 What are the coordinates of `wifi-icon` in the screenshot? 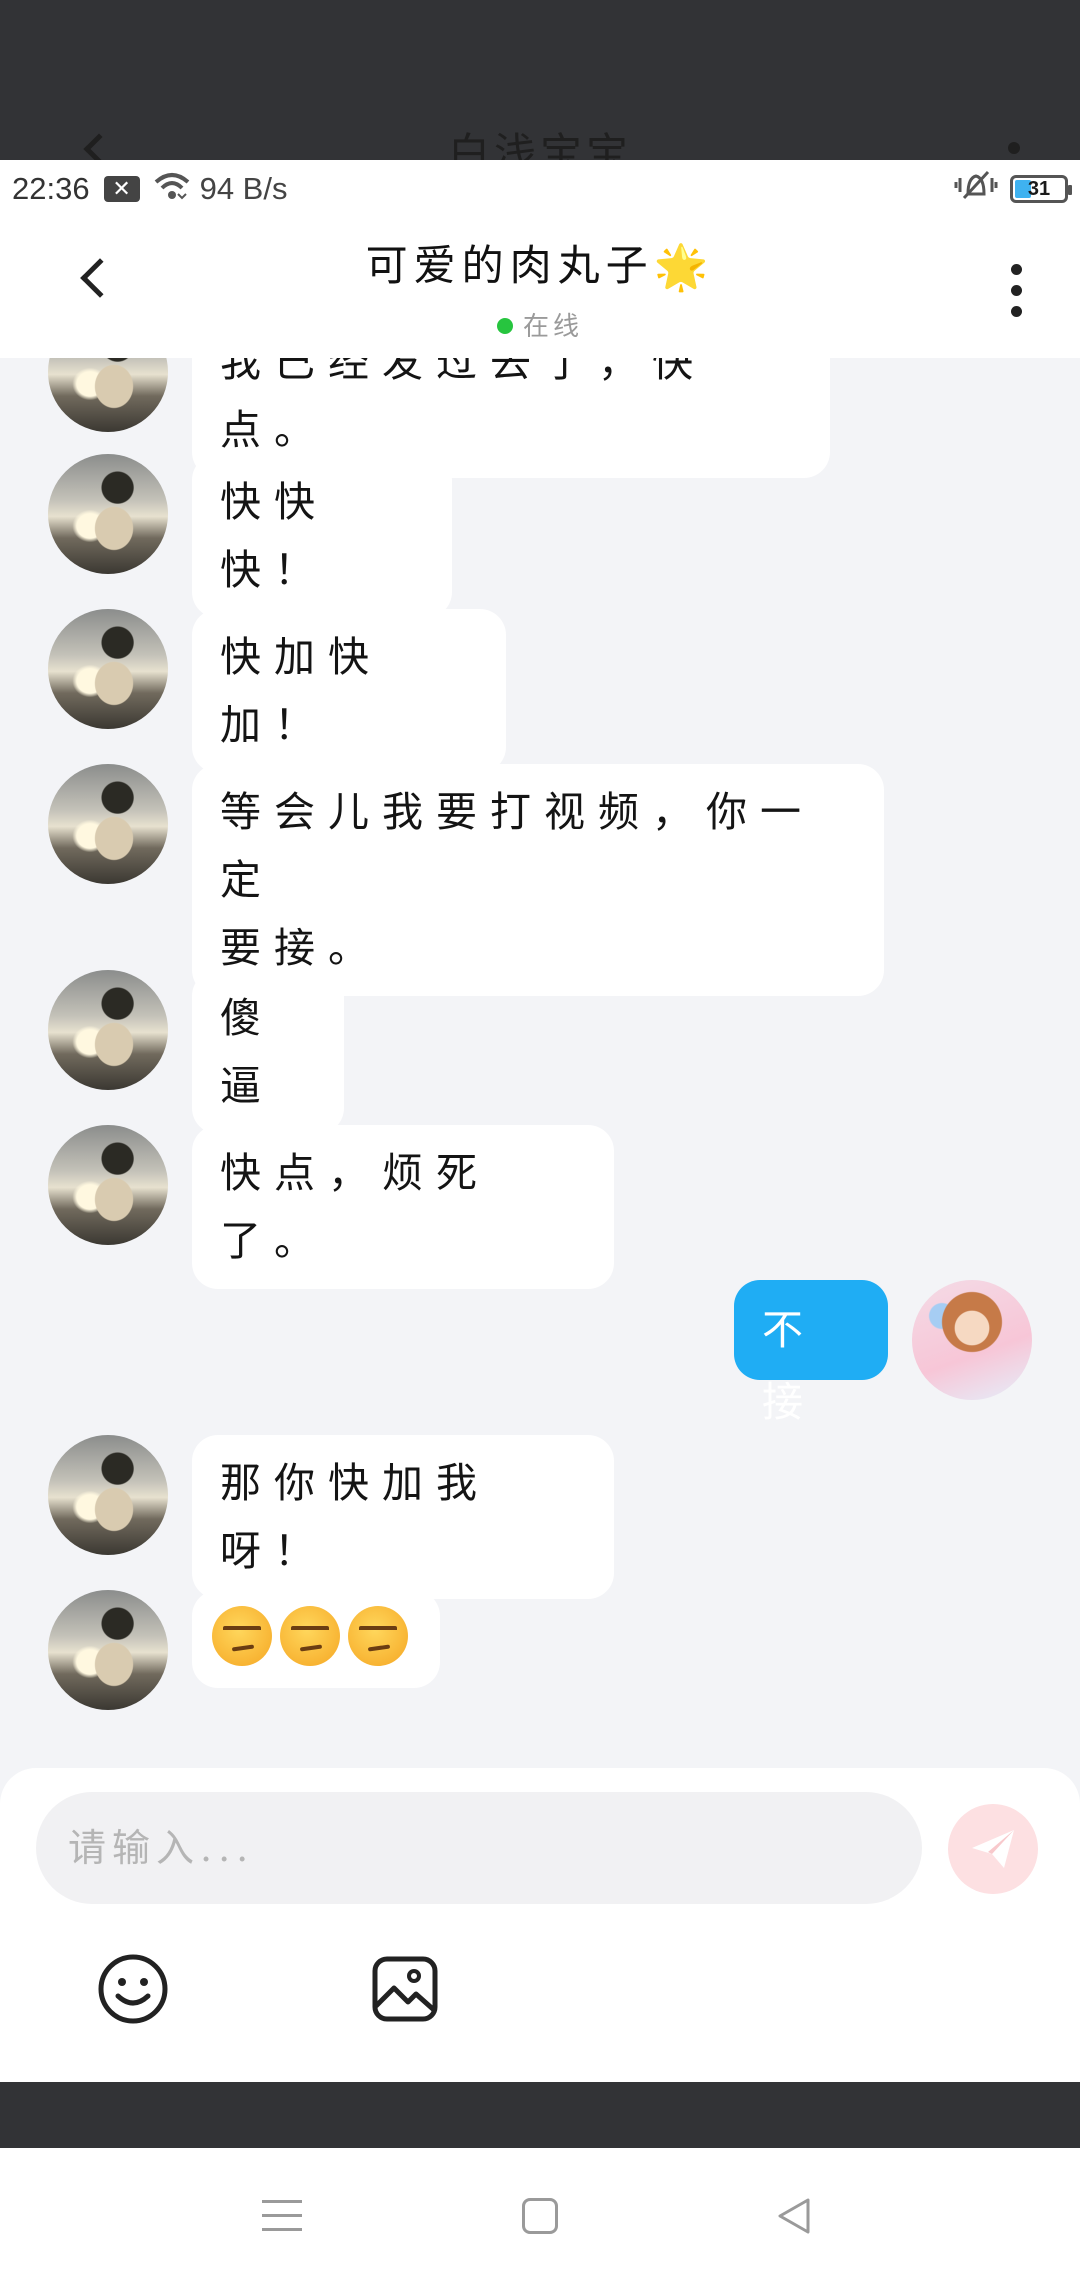 It's located at (172, 189).